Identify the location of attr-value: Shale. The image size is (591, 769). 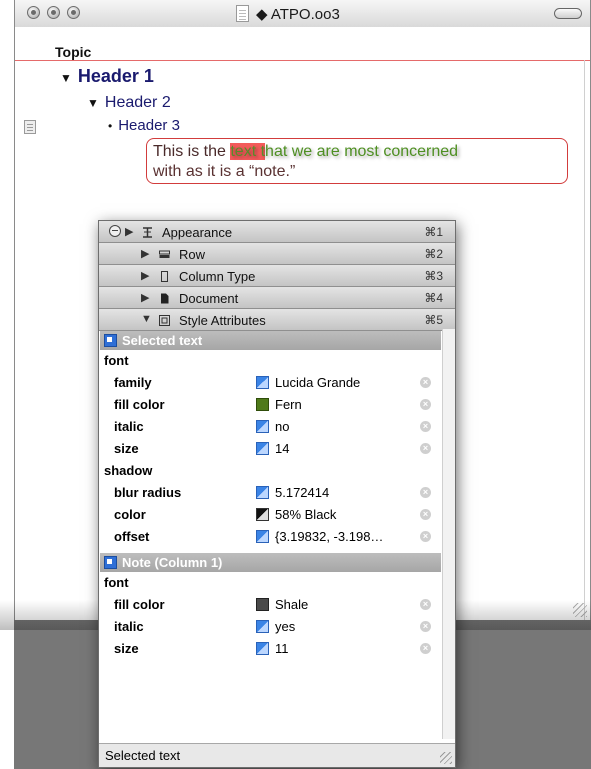
(282, 604).